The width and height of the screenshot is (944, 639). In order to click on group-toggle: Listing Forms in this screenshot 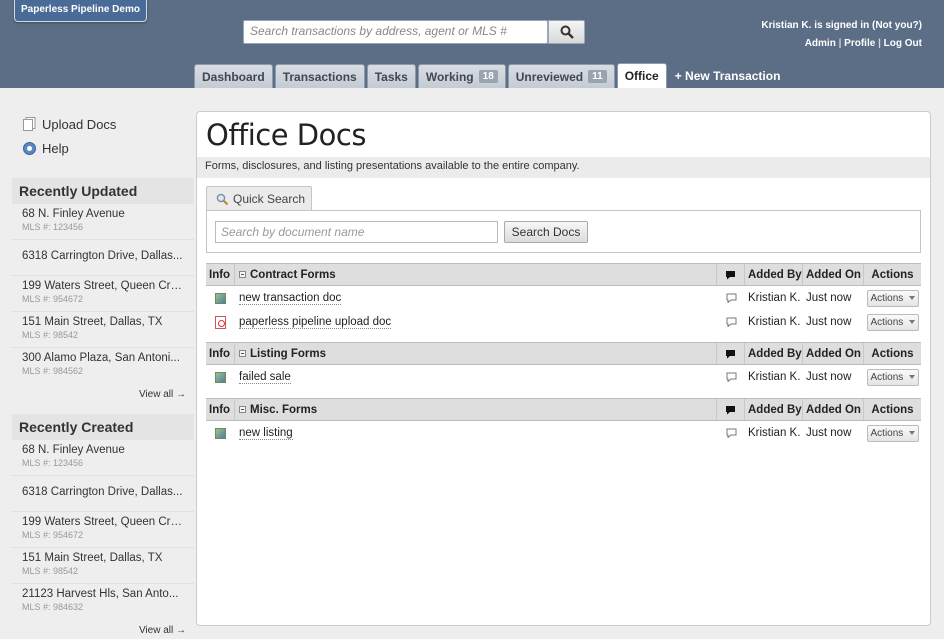, I will do `click(476, 353)`.